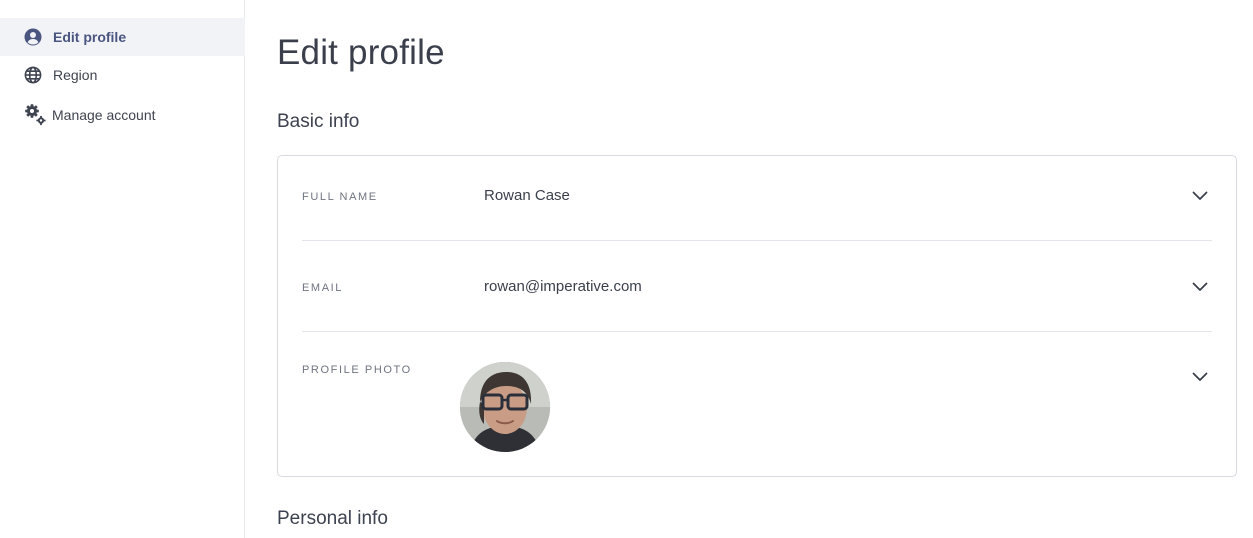  What do you see at coordinates (33, 37) in the screenshot?
I see `user-circle-icon` at bounding box center [33, 37].